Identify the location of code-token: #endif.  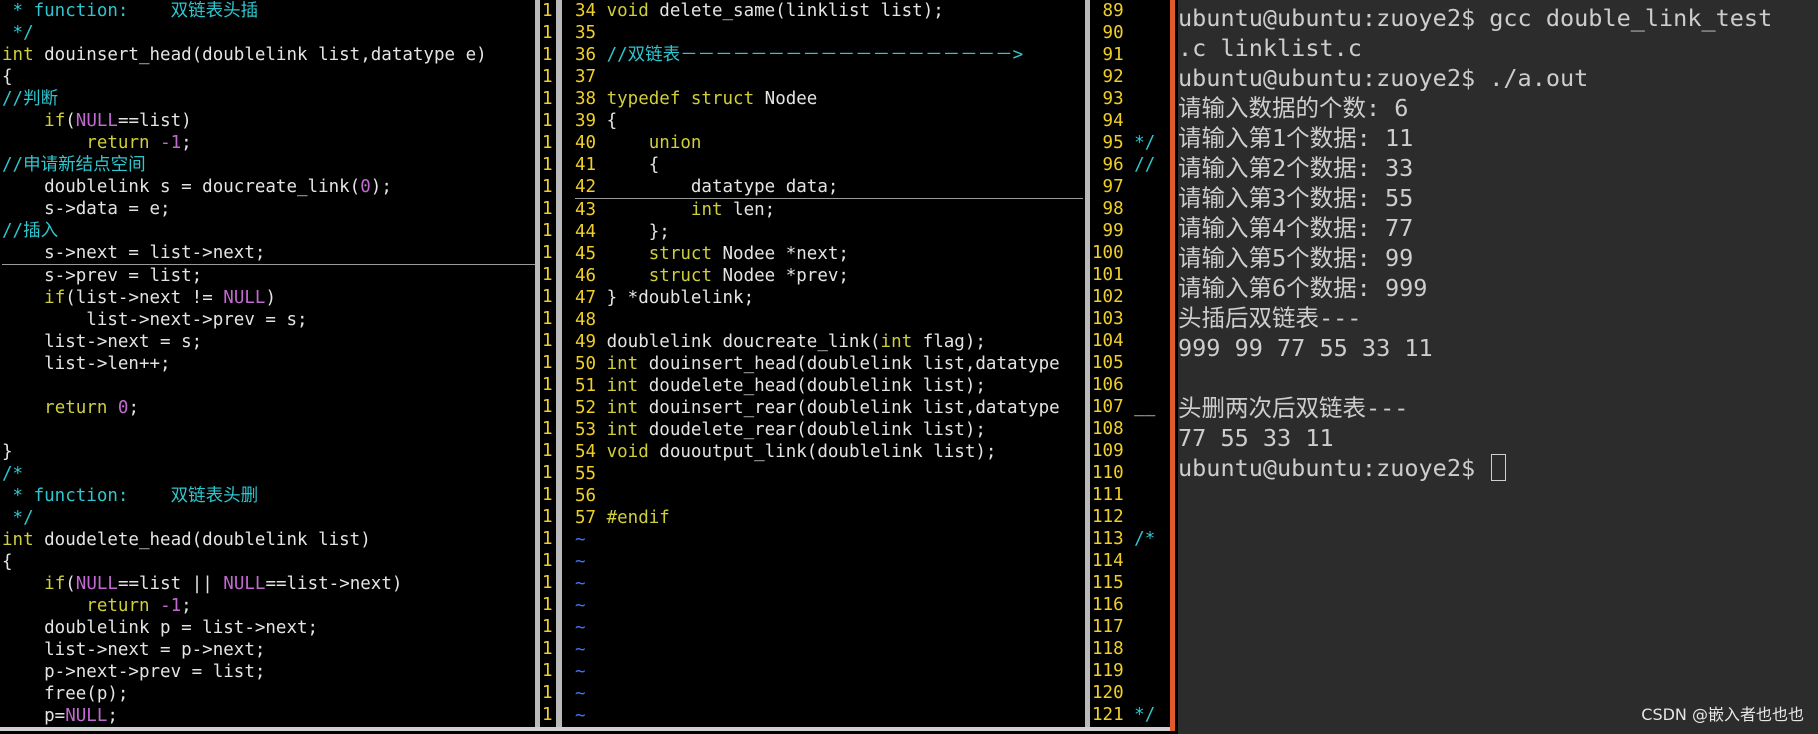
(638, 518).